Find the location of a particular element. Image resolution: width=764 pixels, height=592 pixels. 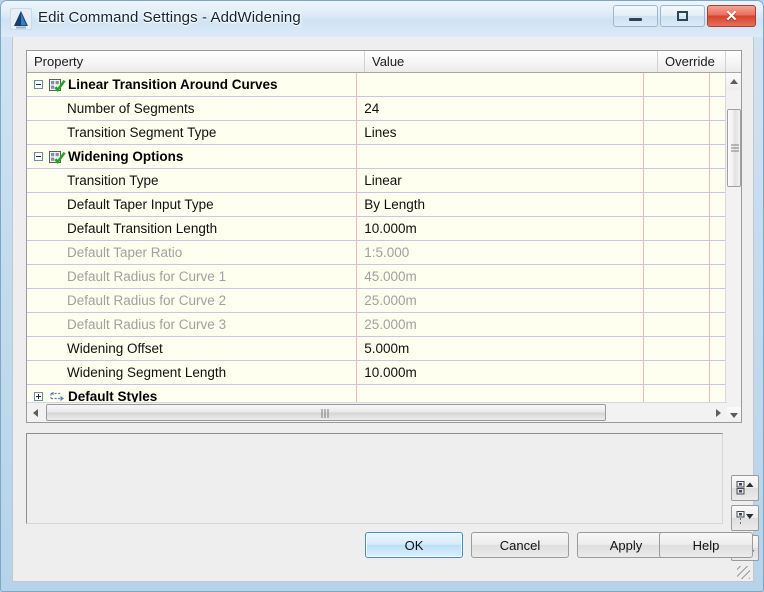

cell-value: 24 is located at coordinates (500, 108).